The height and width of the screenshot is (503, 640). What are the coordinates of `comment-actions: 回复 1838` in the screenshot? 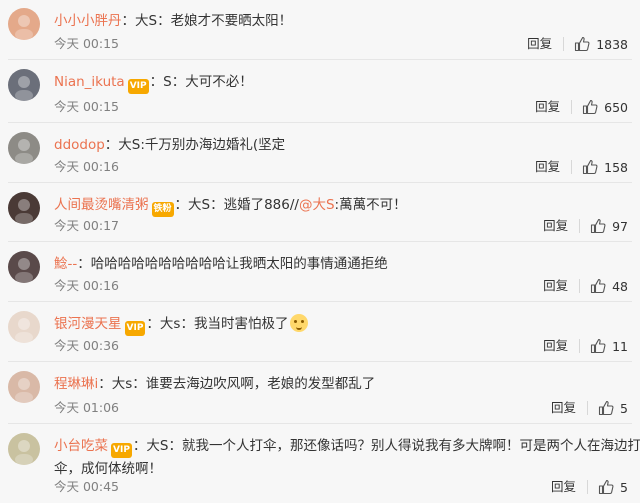 It's located at (577, 44).